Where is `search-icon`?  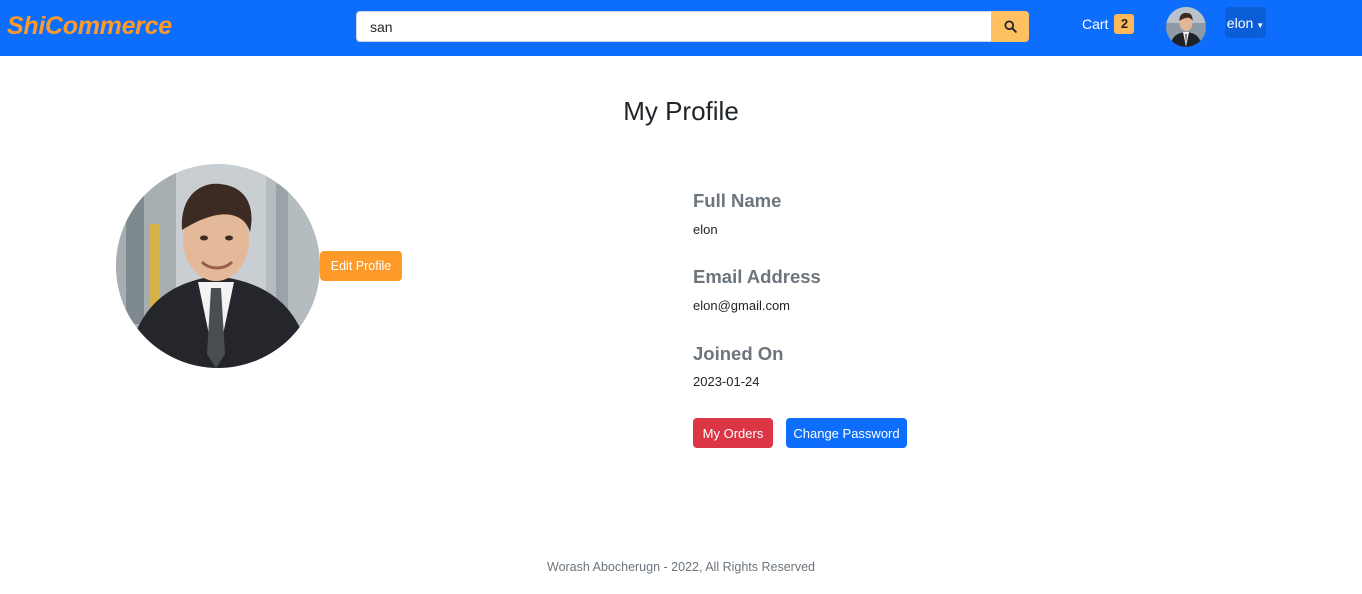
search-icon is located at coordinates (1010, 26).